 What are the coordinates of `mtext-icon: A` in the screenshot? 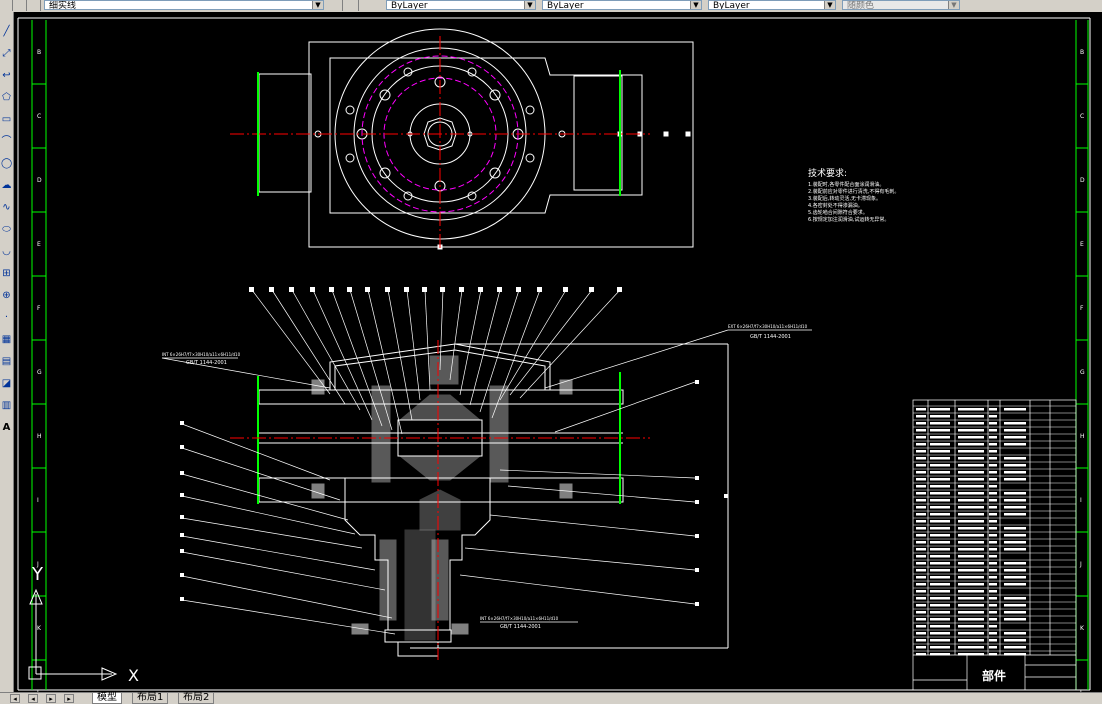 It's located at (6, 427).